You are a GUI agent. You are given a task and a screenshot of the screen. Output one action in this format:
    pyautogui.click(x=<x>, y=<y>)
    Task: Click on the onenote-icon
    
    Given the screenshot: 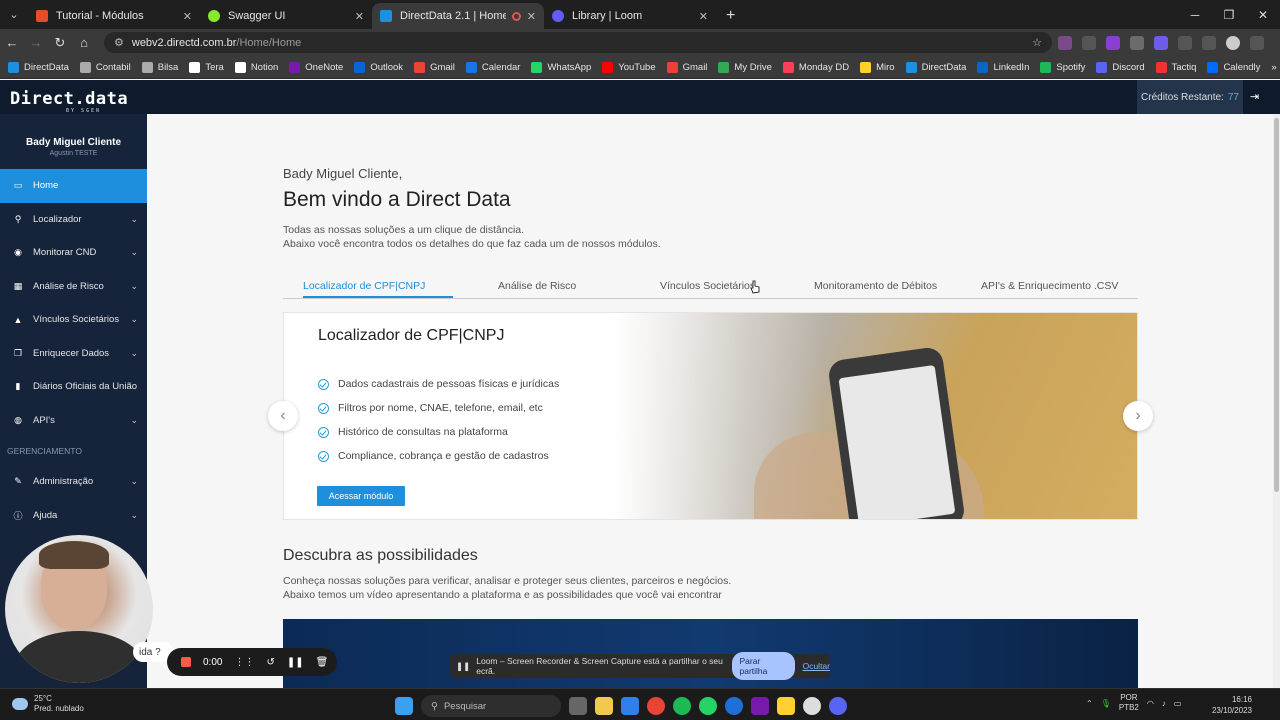 What is the action you would take?
    pyautogui.click(x=760, y=706)
    